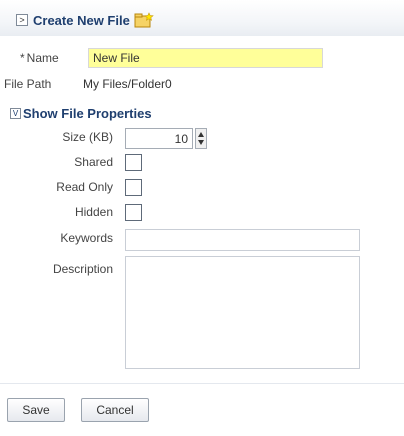 The width and height of the screenshot is (404, 436). I want to click on size-spinner, so click(201, 138).